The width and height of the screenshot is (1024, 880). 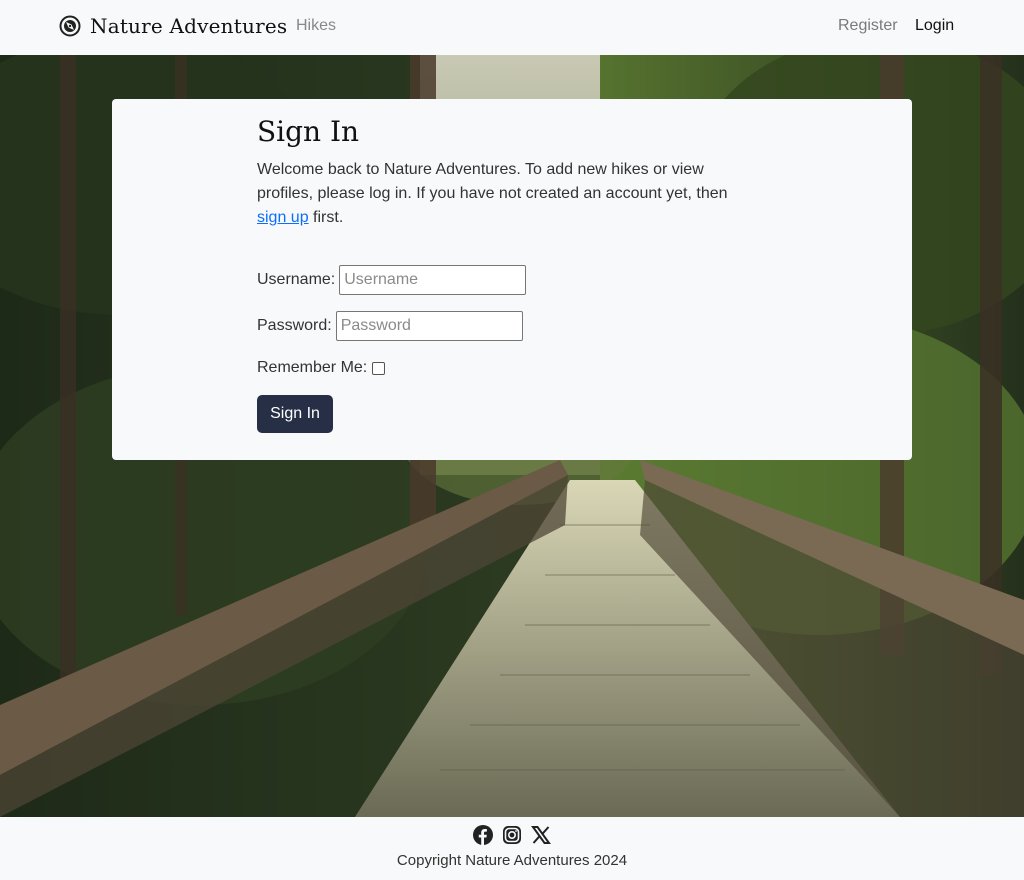 I want to click on remember-row: Remember Me:, so click(x=507, y=368).